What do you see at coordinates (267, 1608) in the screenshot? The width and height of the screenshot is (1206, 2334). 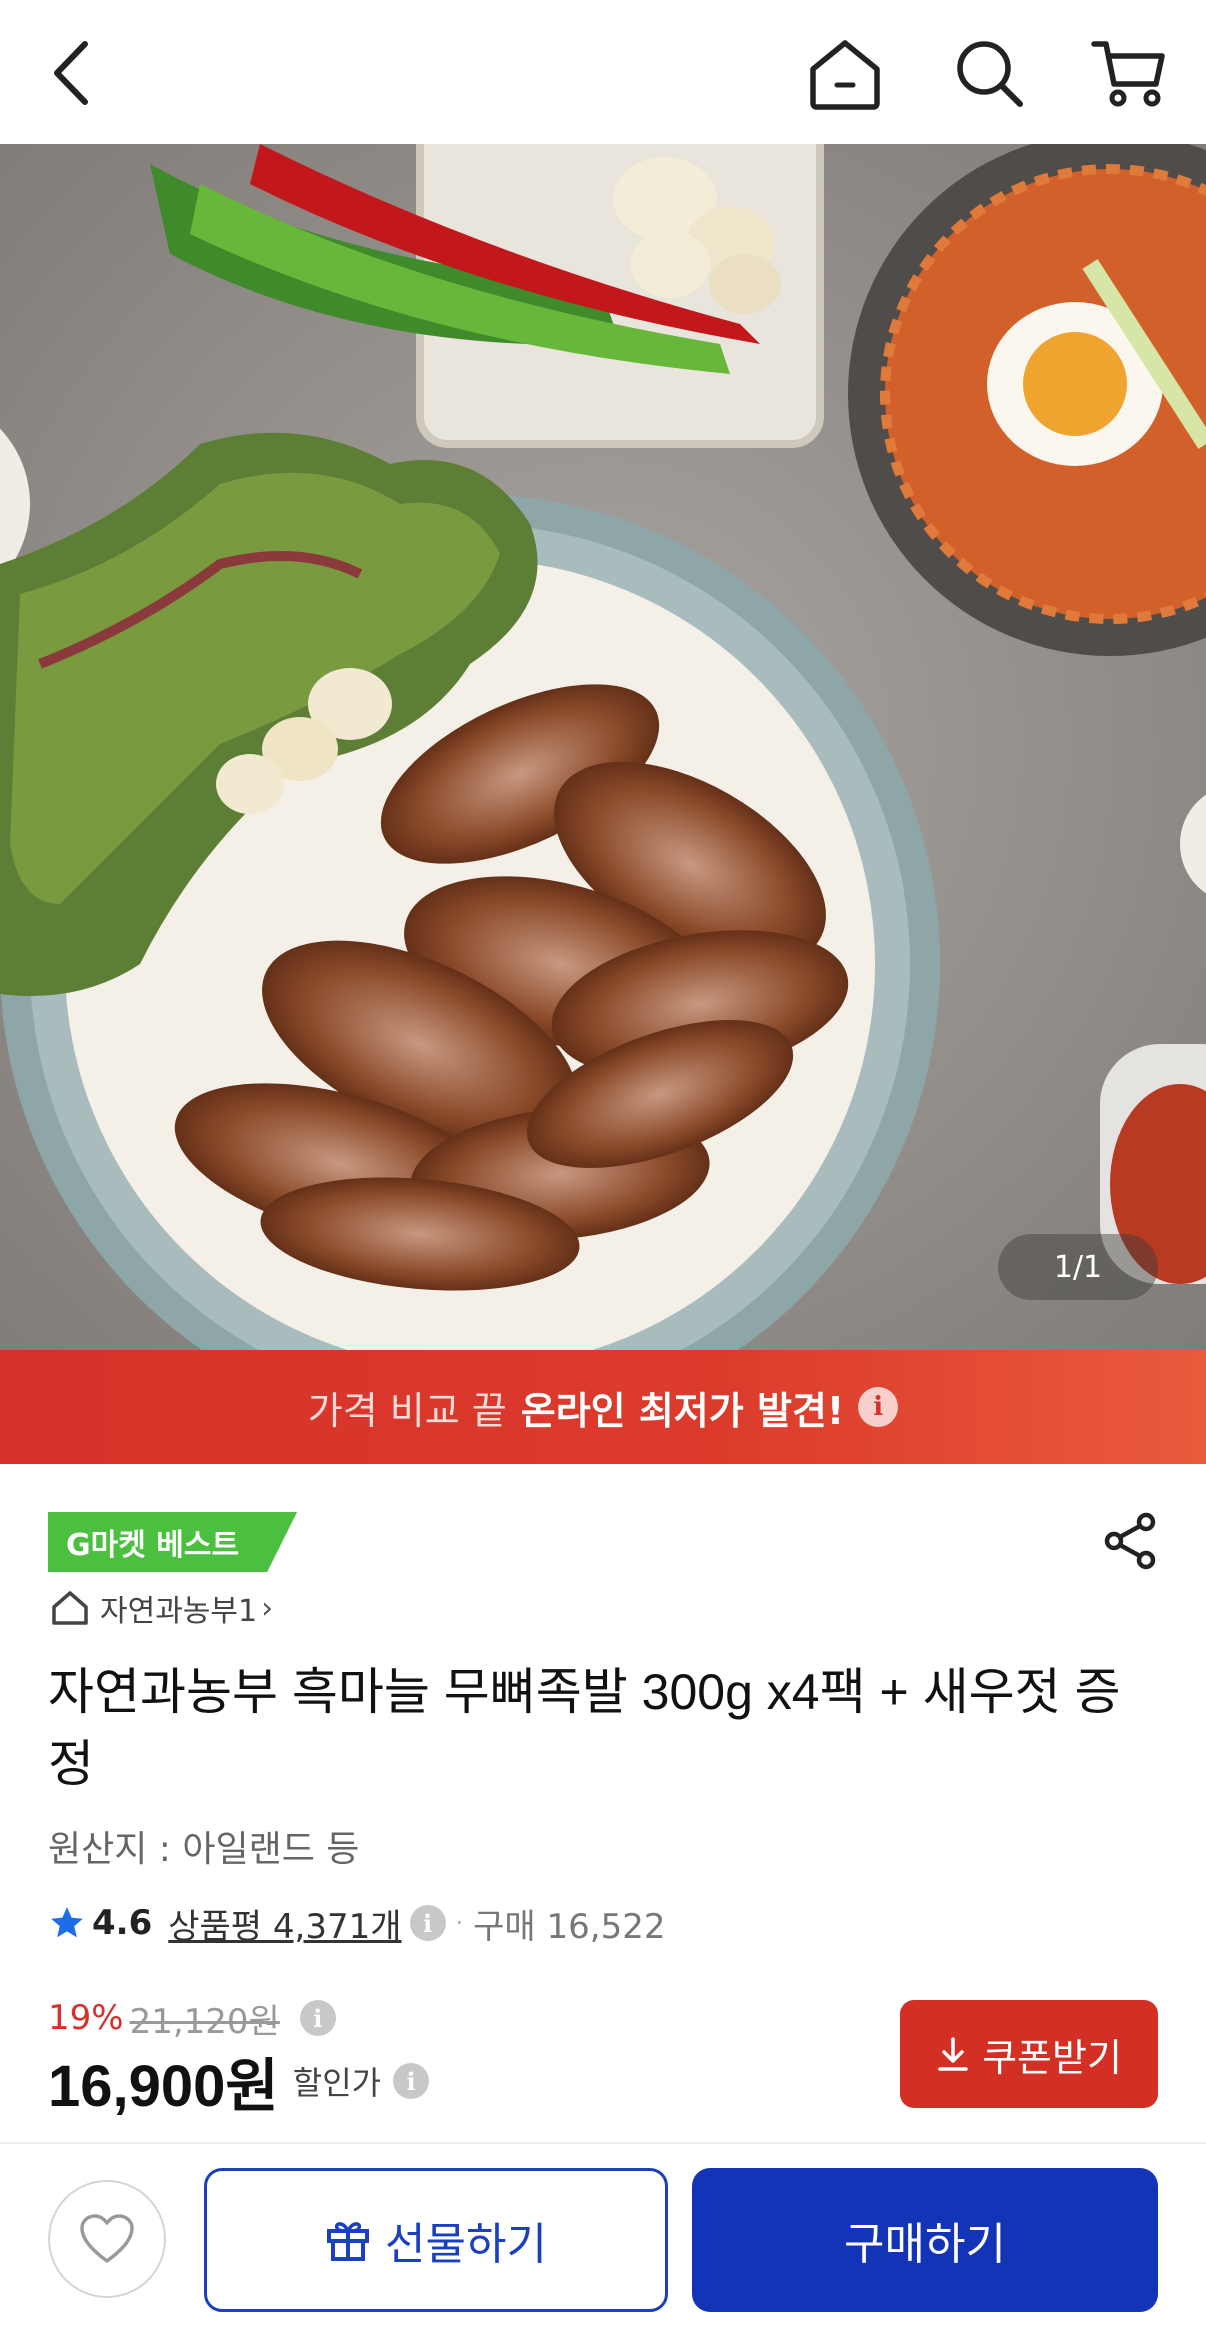 I see `chevron-right-icon: ›` at bounding box center [267, 1608].